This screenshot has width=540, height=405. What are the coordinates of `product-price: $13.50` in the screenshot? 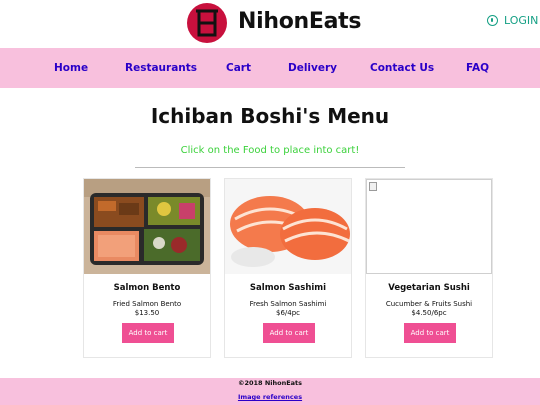 It's located at (147, 313).